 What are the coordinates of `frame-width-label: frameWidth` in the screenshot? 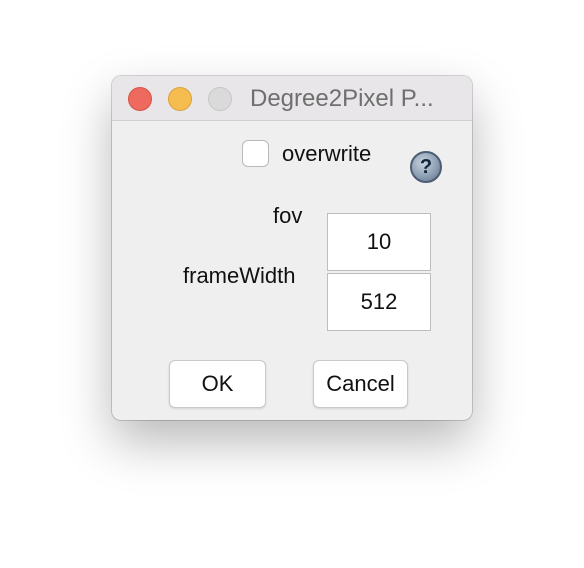 It's located at (239, 275).